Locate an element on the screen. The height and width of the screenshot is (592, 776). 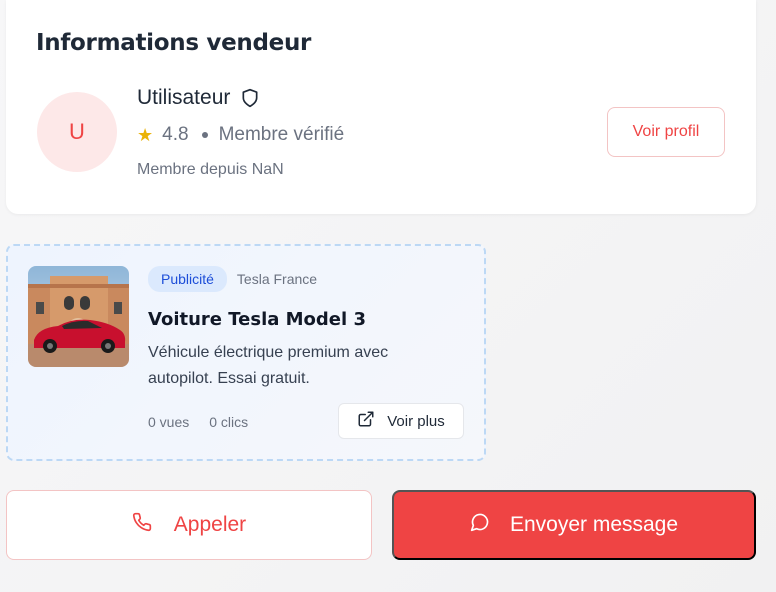
separator-dot is located at coordinates (204, 135).